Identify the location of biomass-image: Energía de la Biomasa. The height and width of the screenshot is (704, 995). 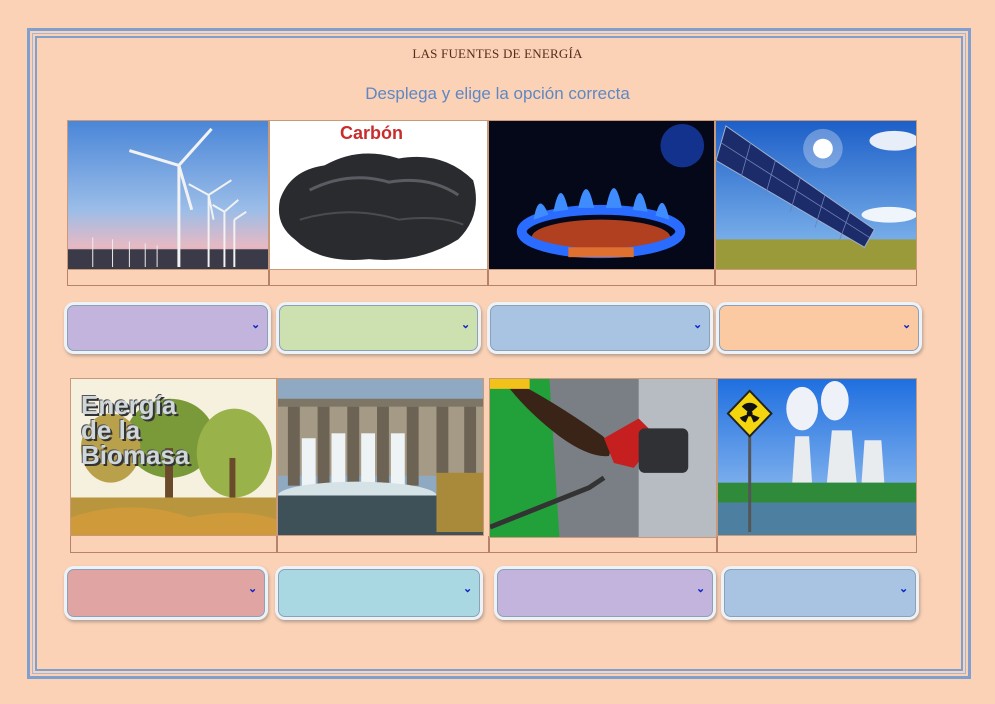
(173, 457).